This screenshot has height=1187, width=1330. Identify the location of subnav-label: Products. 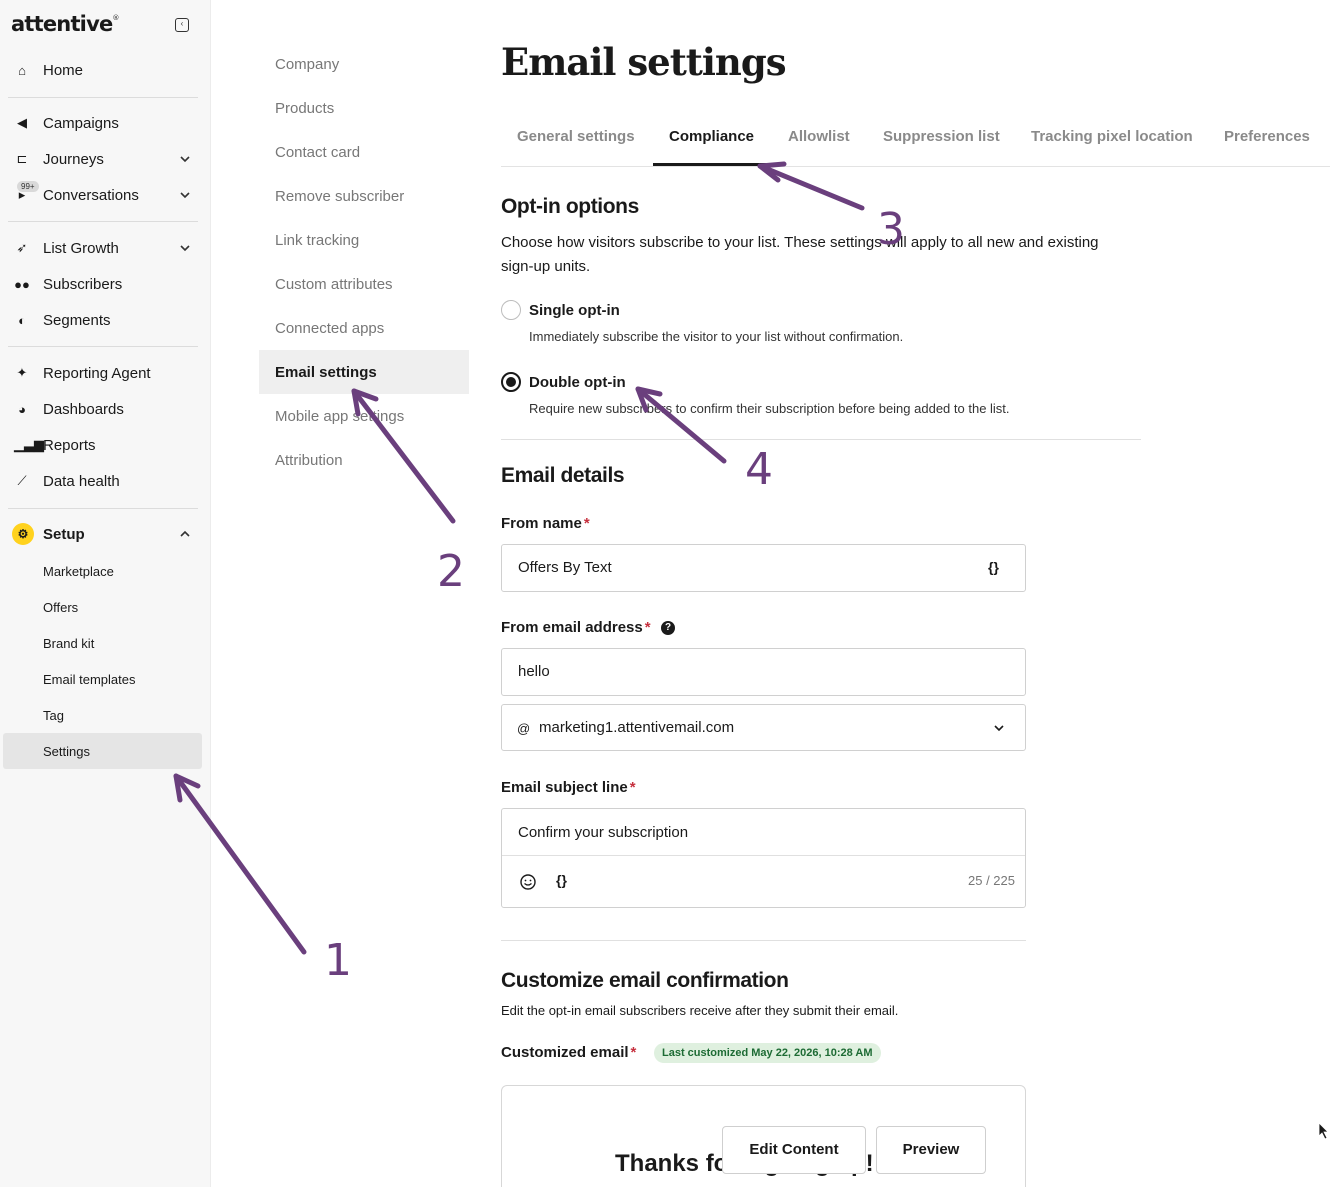
(305, 108).